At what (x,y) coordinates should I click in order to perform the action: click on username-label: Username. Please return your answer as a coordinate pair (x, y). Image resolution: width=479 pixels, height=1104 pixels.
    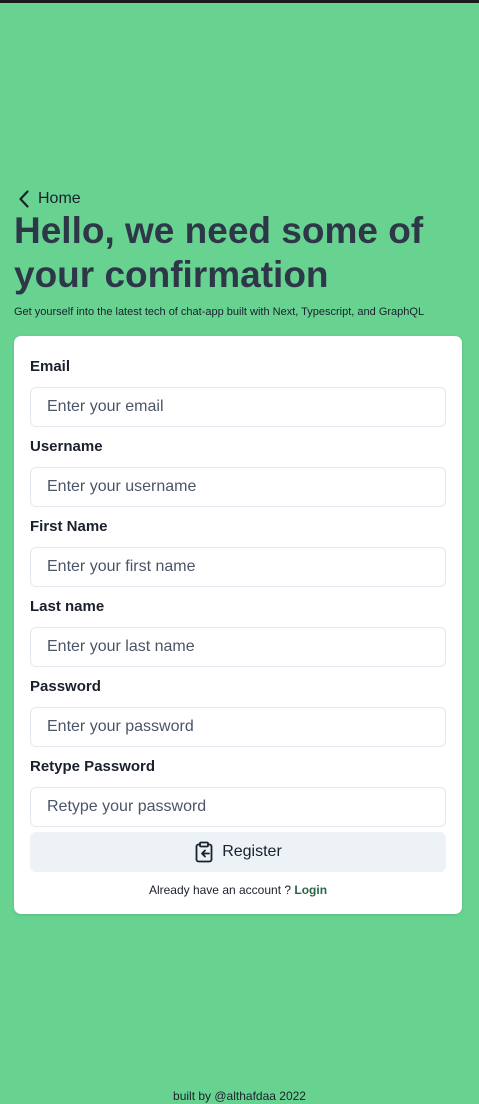
    Looking at the image, I should click on (66, 446).